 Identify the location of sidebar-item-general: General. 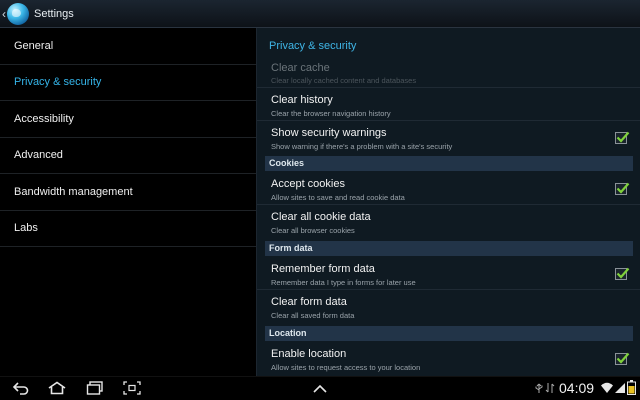
(128, 46).